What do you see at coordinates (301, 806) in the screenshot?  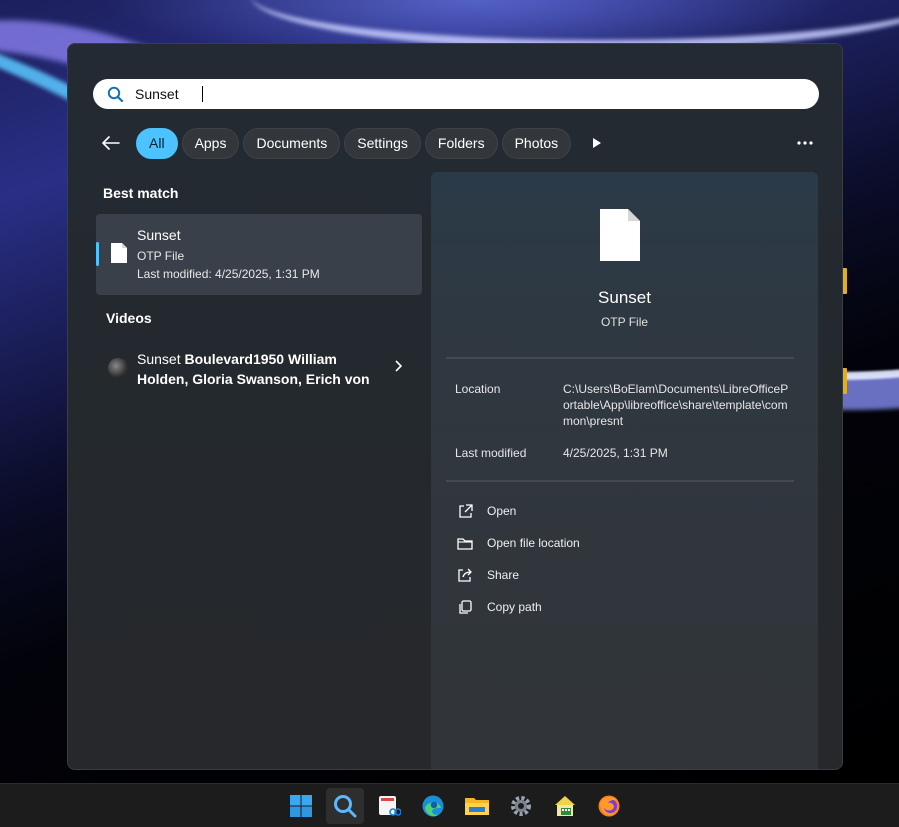 I see `windows-start-icon` at bounding box center [301, 806].